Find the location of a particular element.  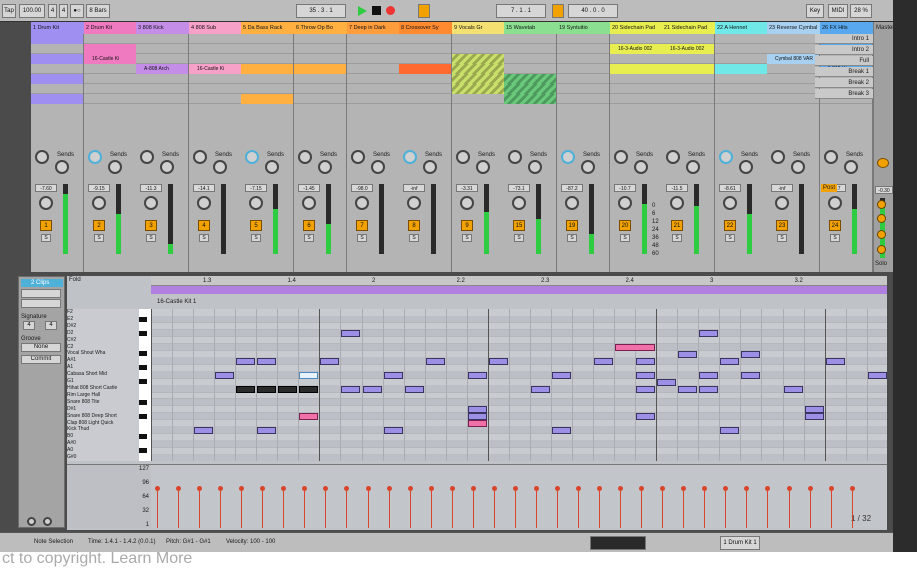

track-activator: 22 is located at coordinates (730, 225).